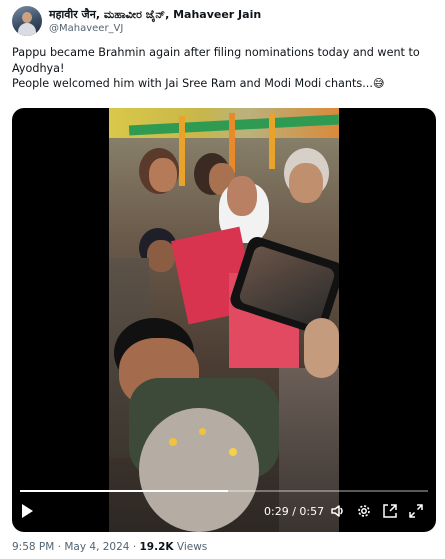 This screenshot has height=559, width=445. What do you see at coordinates (27, 17) in the screenshot?
I see `avatar-head` at bounding box center [27, 17].